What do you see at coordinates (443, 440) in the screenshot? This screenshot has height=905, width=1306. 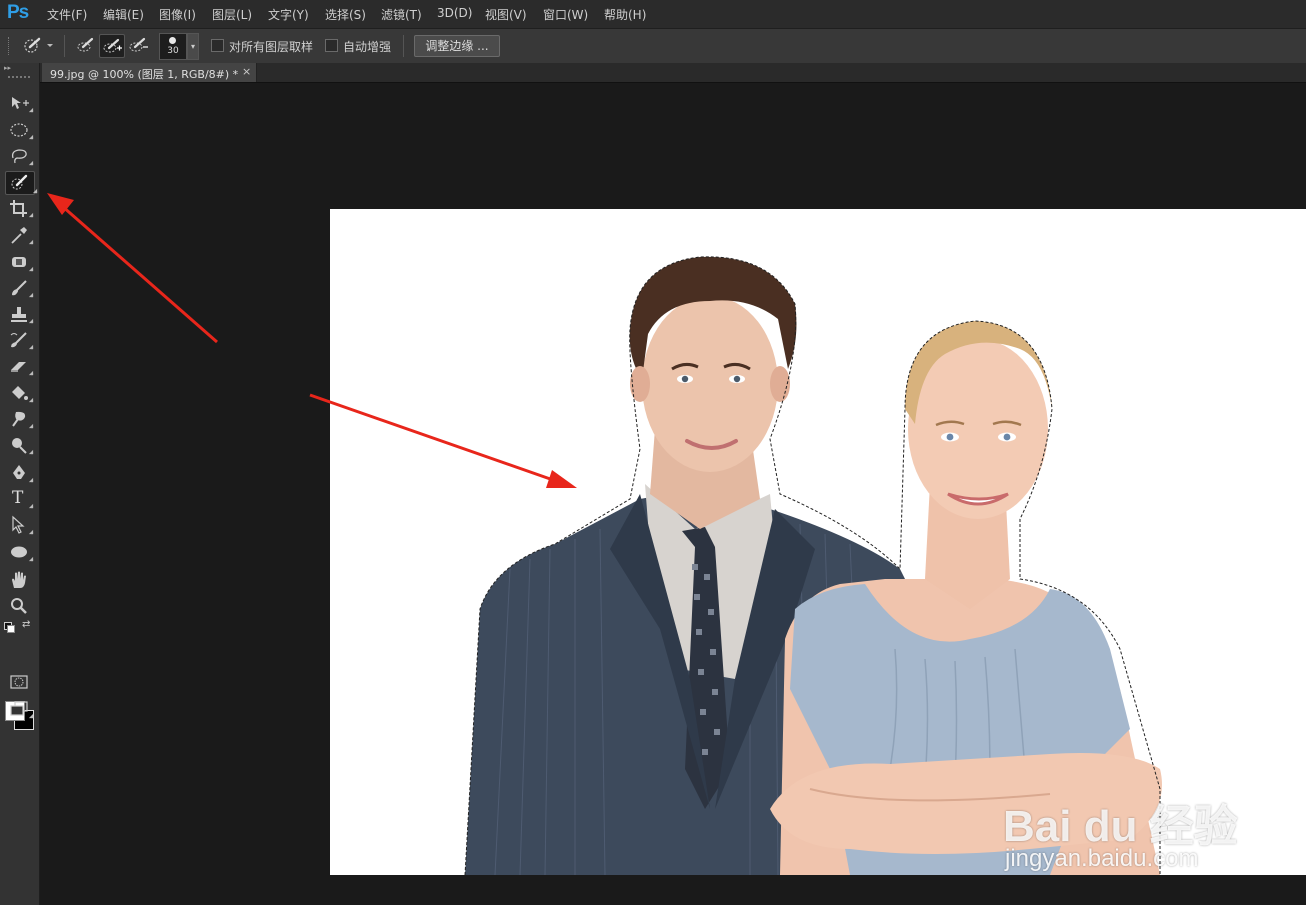 I see `annotation-arrow-to-image` at bounding box center [443, 440].